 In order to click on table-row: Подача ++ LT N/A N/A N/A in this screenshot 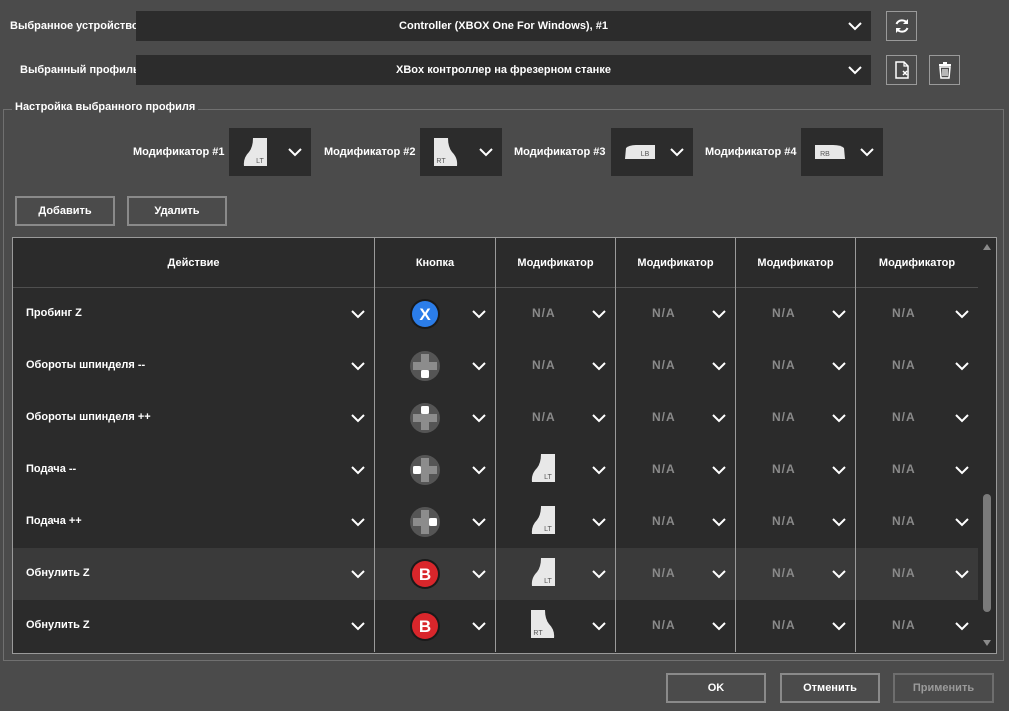, I will do `click(495, 522)`.